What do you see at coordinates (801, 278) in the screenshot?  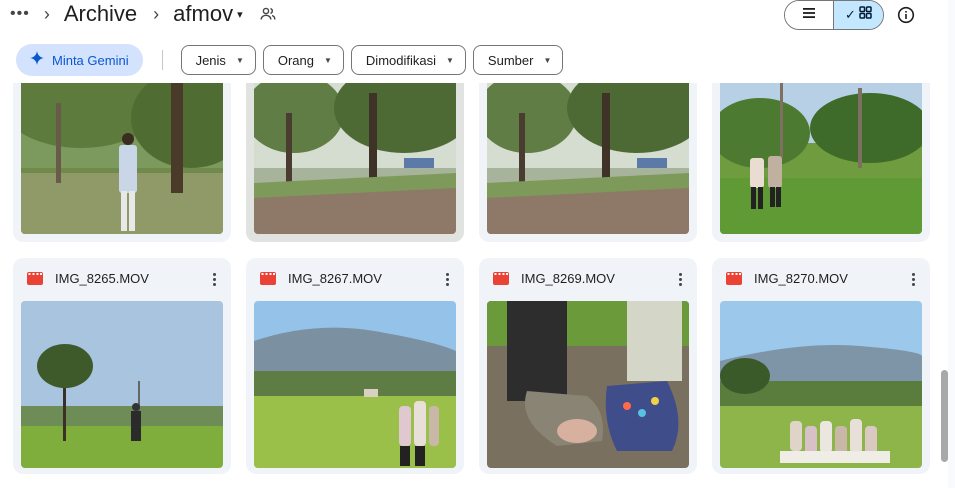 I see `file-name: IMG_8270.MOV` at bounding box center [801, 278].